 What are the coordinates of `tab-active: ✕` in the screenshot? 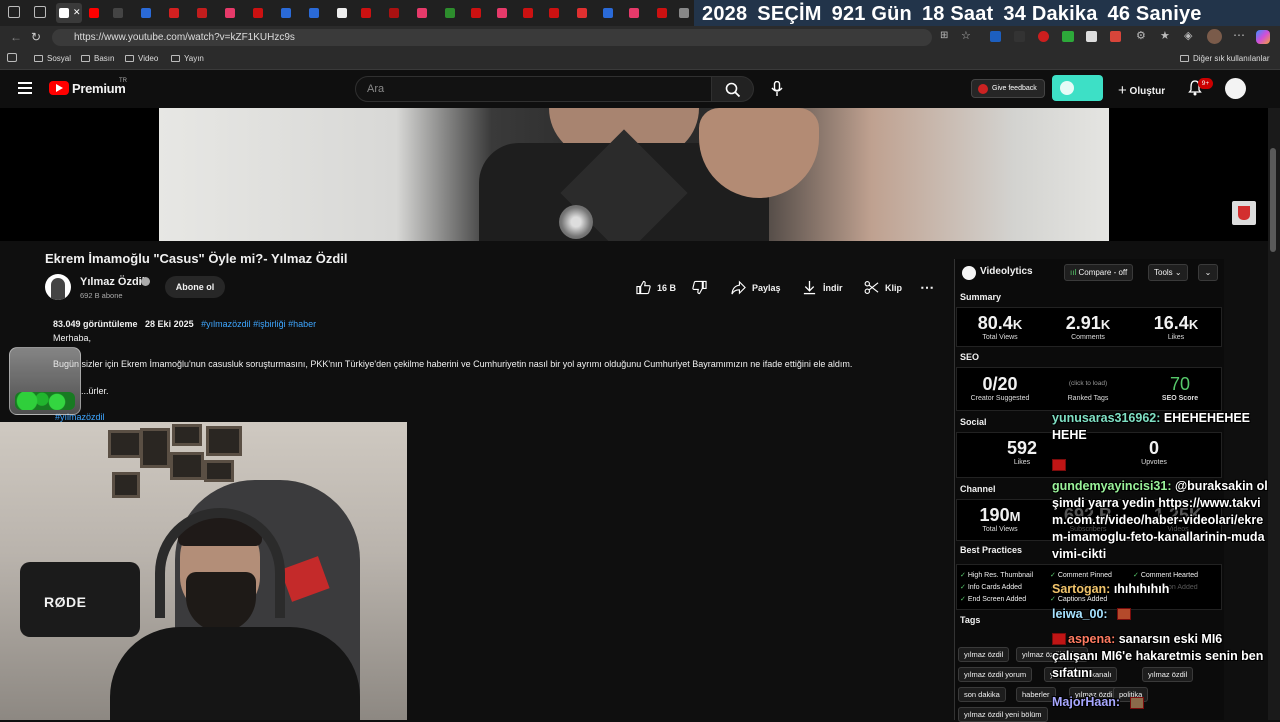 It's located at (69, 13).